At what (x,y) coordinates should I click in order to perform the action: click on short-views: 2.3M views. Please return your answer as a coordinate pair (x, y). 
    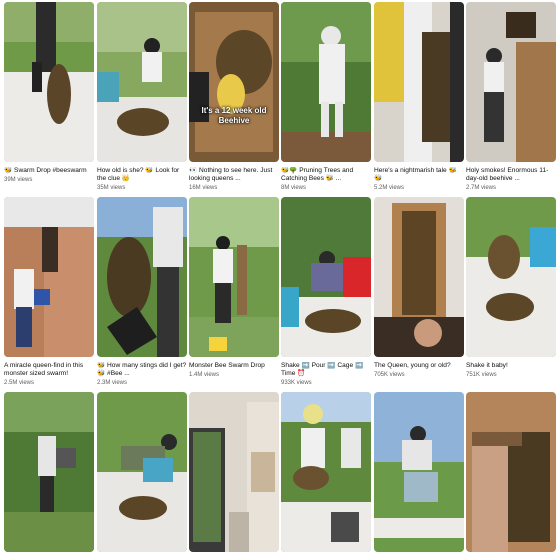
    Looking at the image, I should click on (112, 383).